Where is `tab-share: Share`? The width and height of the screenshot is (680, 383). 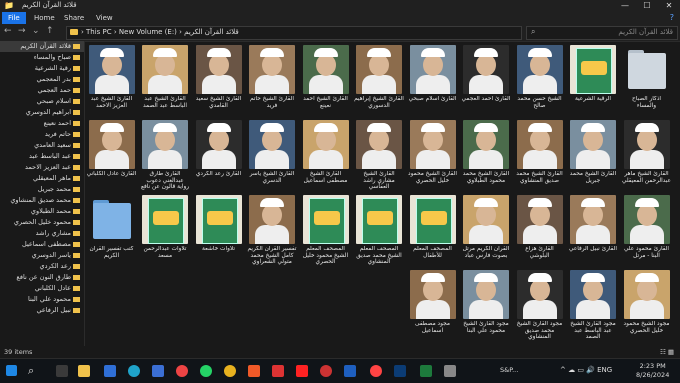
tab-share: Share is located at coordinates (74, 18).